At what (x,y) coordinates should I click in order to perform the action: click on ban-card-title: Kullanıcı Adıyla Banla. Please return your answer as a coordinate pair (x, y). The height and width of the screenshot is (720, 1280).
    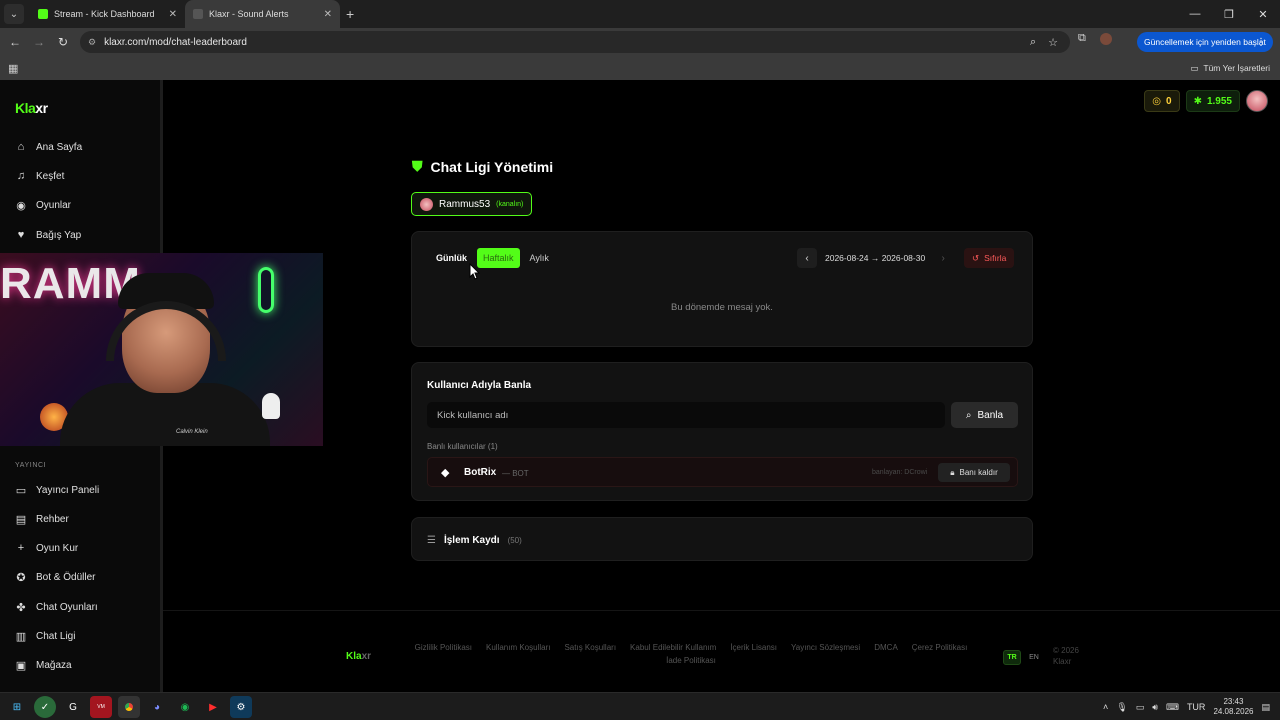
    Looking at the image, I should click on (479, 385).